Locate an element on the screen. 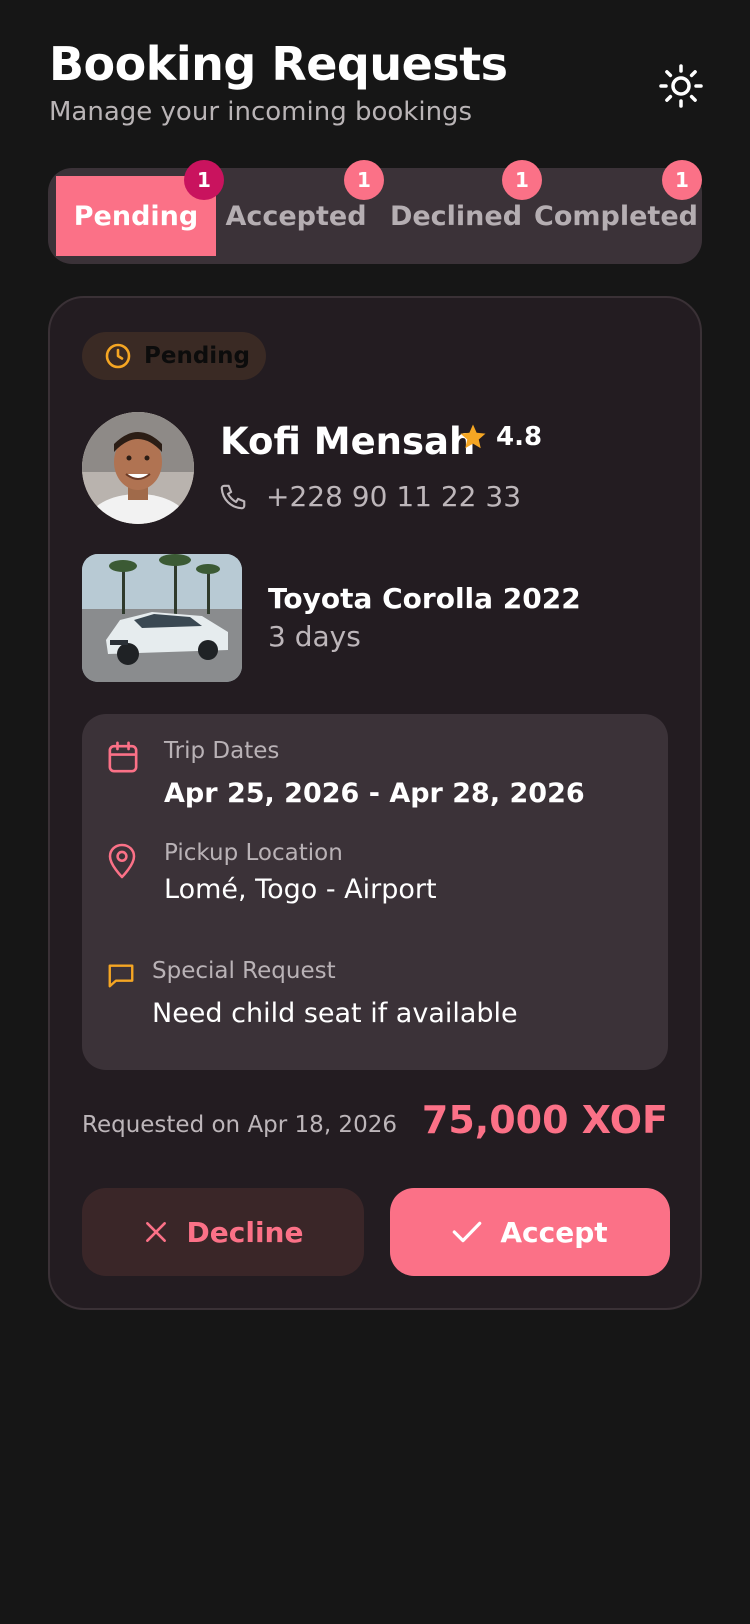 The image size is (750, 1624). location-pin-icon is located at coordinates (122, 861).